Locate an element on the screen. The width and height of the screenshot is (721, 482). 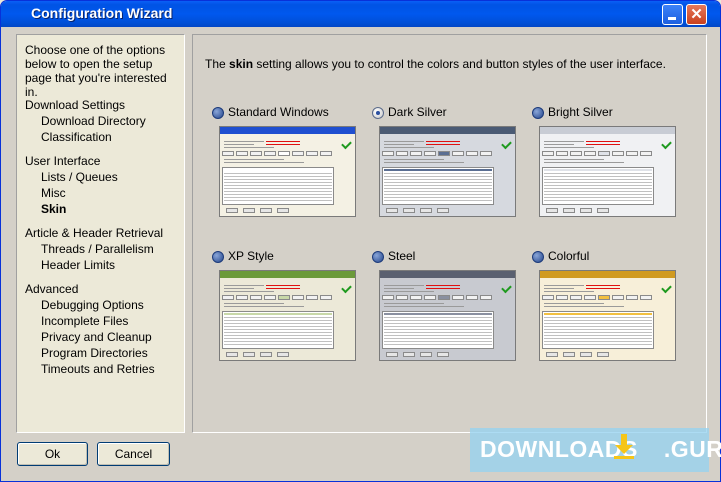
skin-preview-xp-style is located at coordinates (287, 315).